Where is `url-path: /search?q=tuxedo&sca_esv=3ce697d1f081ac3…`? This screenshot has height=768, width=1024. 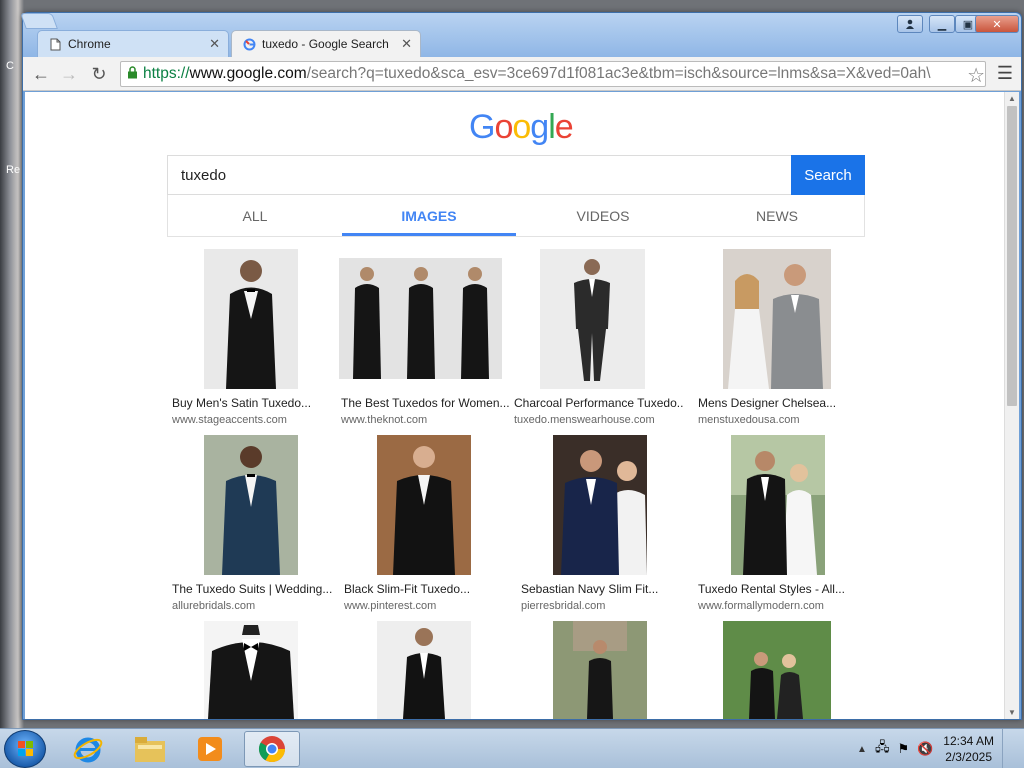 url-path: /search?q=tuxedo&sca_esv=3ce697d1f081ac3… is located at coordinates (618, 73).